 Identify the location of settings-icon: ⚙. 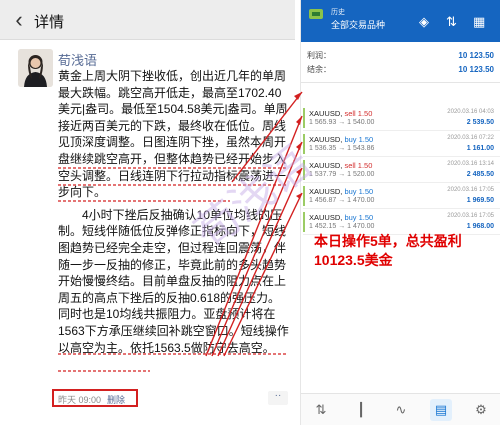
(481, 410).